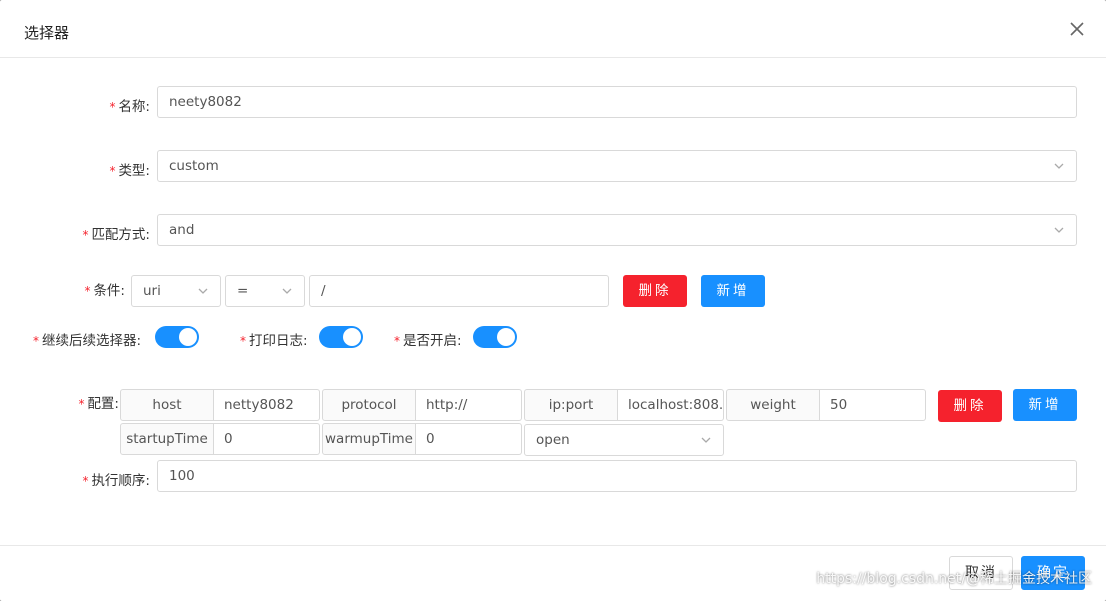 The height and width of the screenshot is (601, 1106). I want to click on host-input: netty8082, so click(267, 405).